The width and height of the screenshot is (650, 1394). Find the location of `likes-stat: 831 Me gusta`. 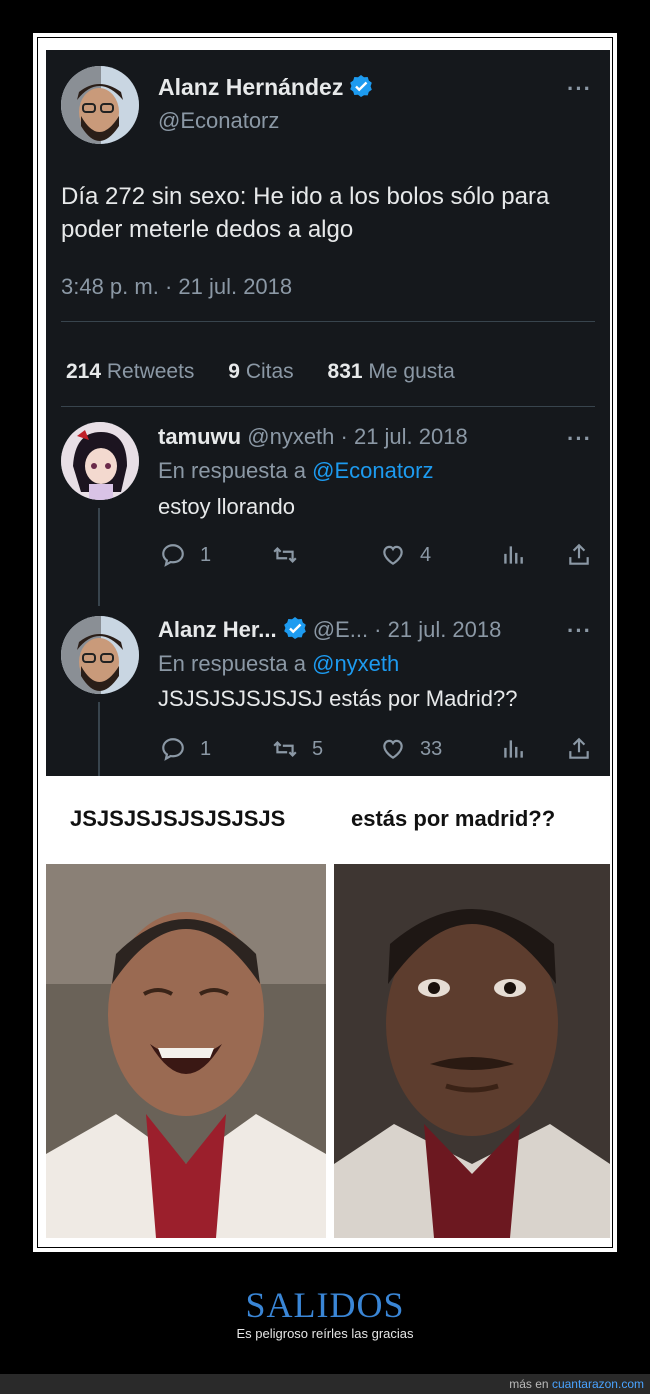

likes-stat: 831 Me gusta is located at coordinates (391, 371).